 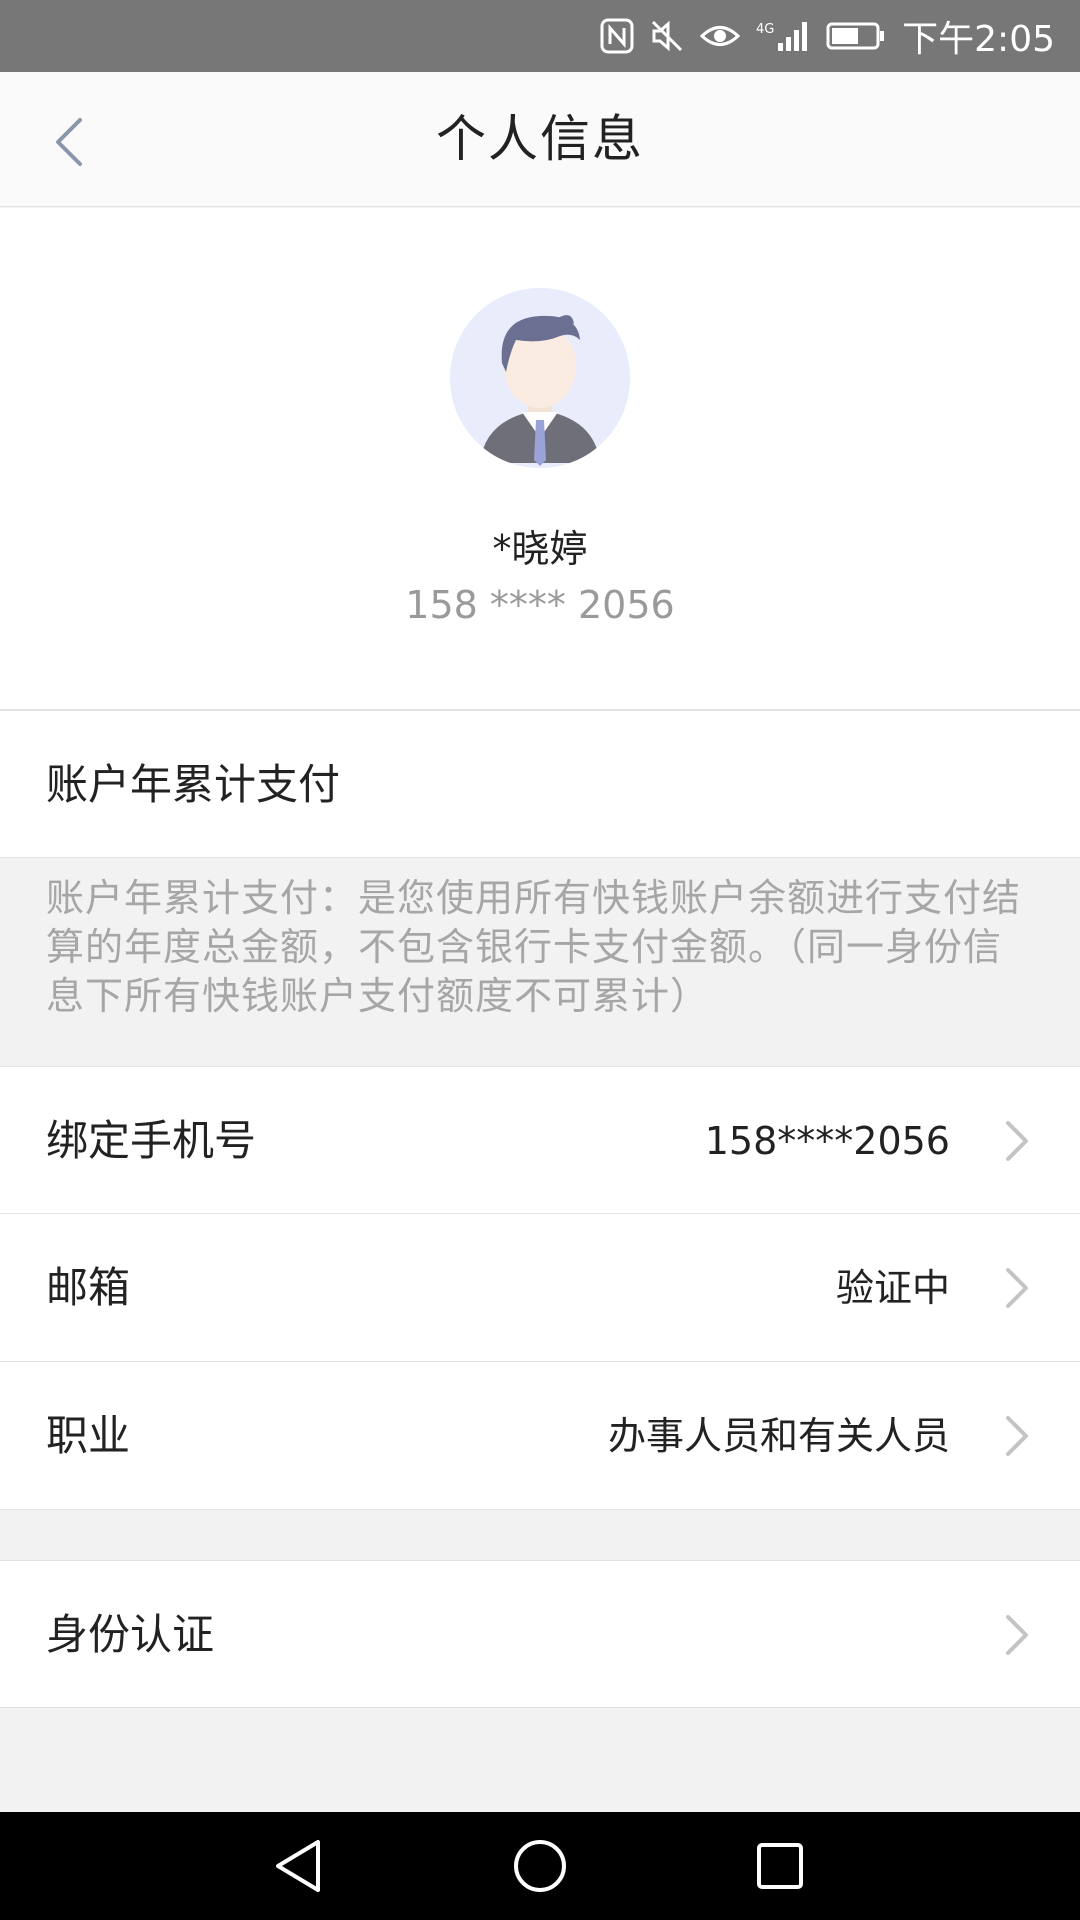 What do you see at coordinates (540, 605) in the screenshot?
I see `user-phone: 158 **** 2056` at bounding box center [540, 605].